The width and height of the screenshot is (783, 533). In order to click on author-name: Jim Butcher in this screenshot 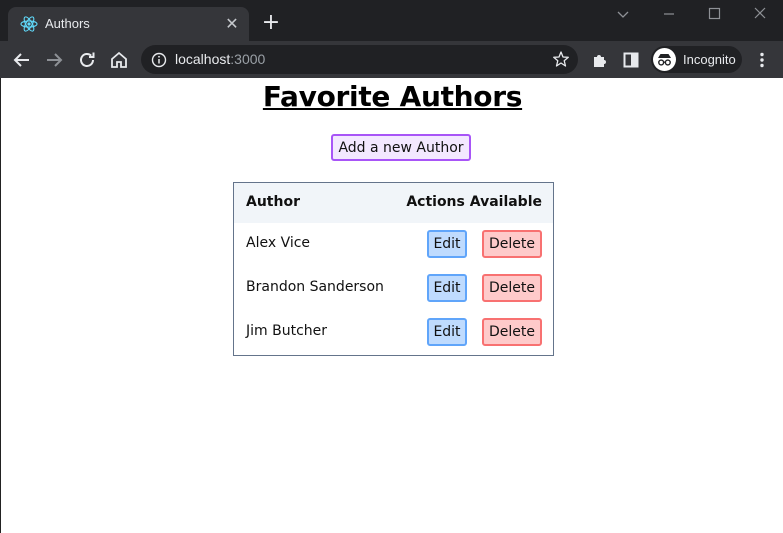, I will do `click(287, 331)`.